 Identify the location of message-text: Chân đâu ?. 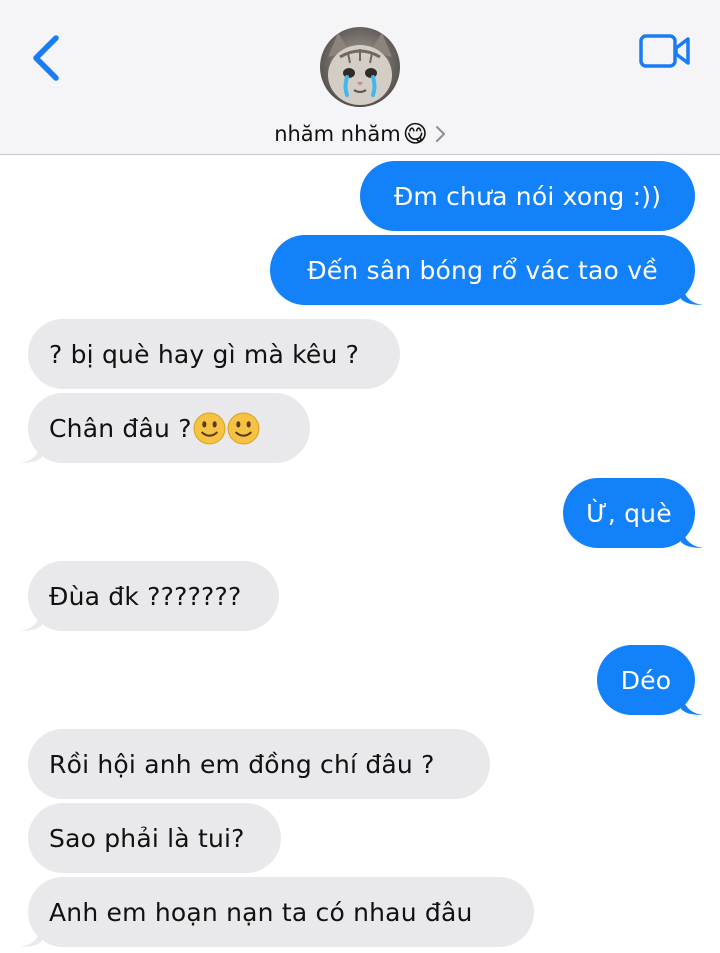
(120, 428).